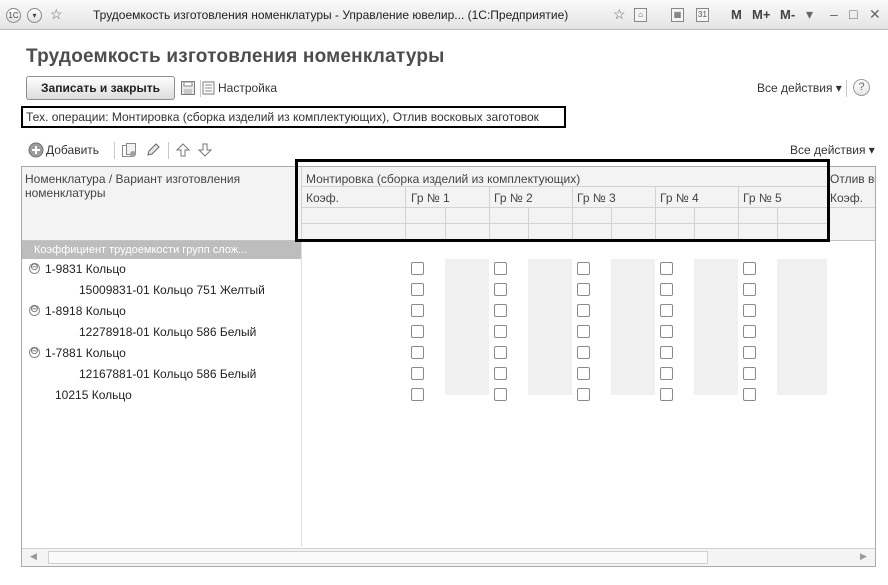 This screenshot has width=888, height=585. What do you see at coordinates (677, 15) in the screenshot?
I see `calculator-icon: ▦` at bounding box center [677, 15].